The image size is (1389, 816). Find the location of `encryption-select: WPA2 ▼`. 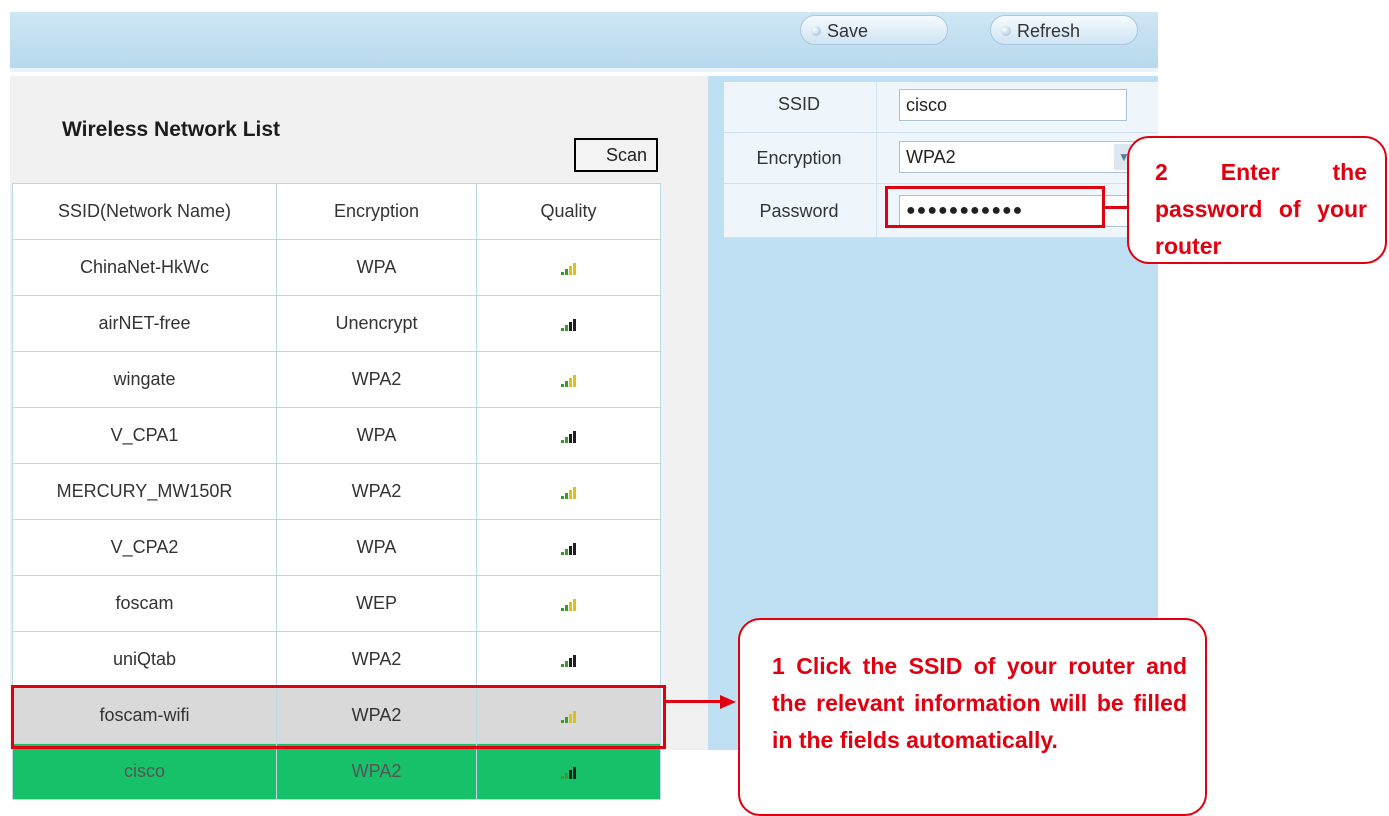

encryption-select: WPA2 ▼ is located at coordinates (1019, 157).